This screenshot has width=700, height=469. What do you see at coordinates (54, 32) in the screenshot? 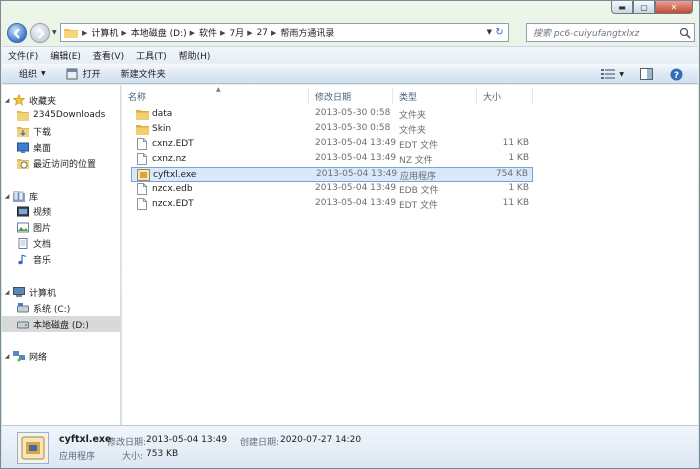
I see `recent-pages-dropdown: ▼` at bounding box center [54, 32].